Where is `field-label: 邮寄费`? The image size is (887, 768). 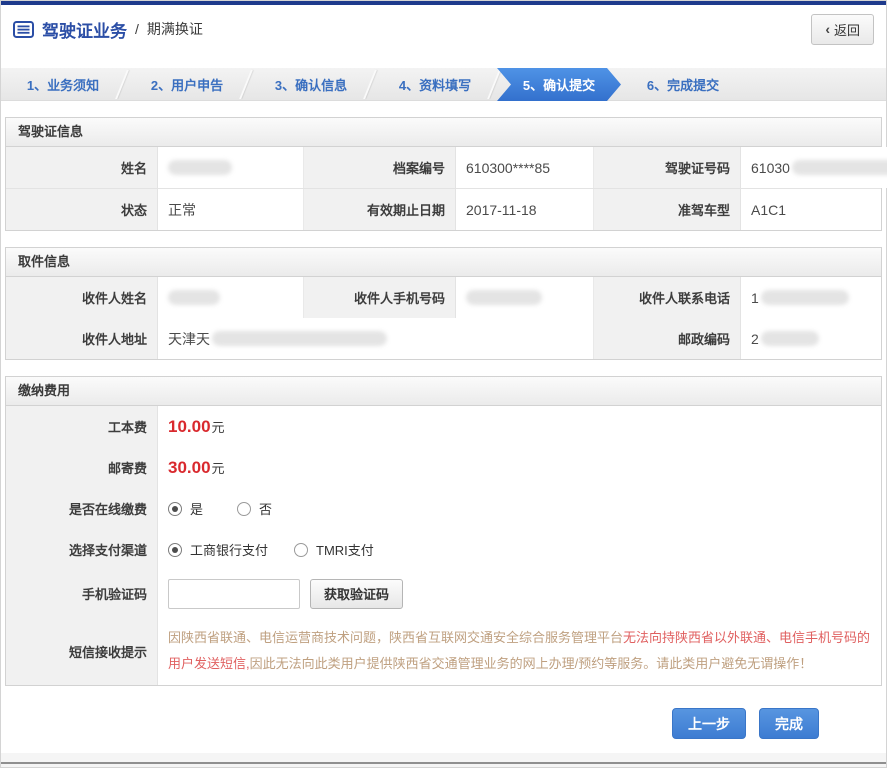
field-label: 邮寄费 is located at coordinates (82, 467).